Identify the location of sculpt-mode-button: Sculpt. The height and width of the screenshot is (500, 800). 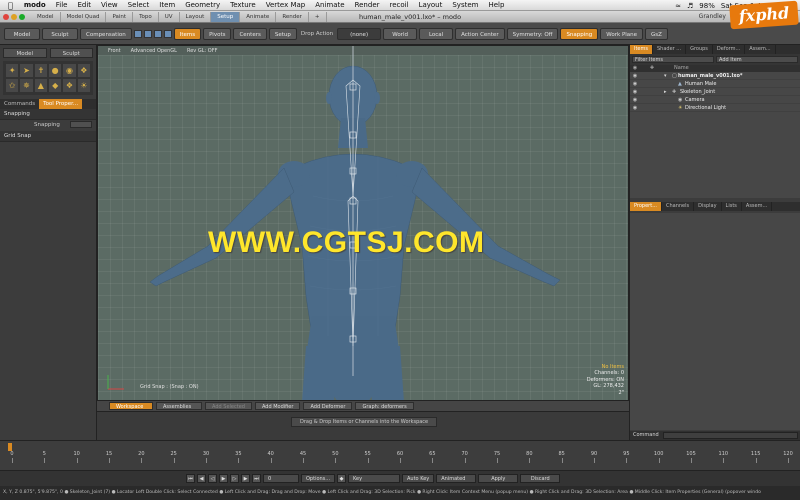
(71, 53).